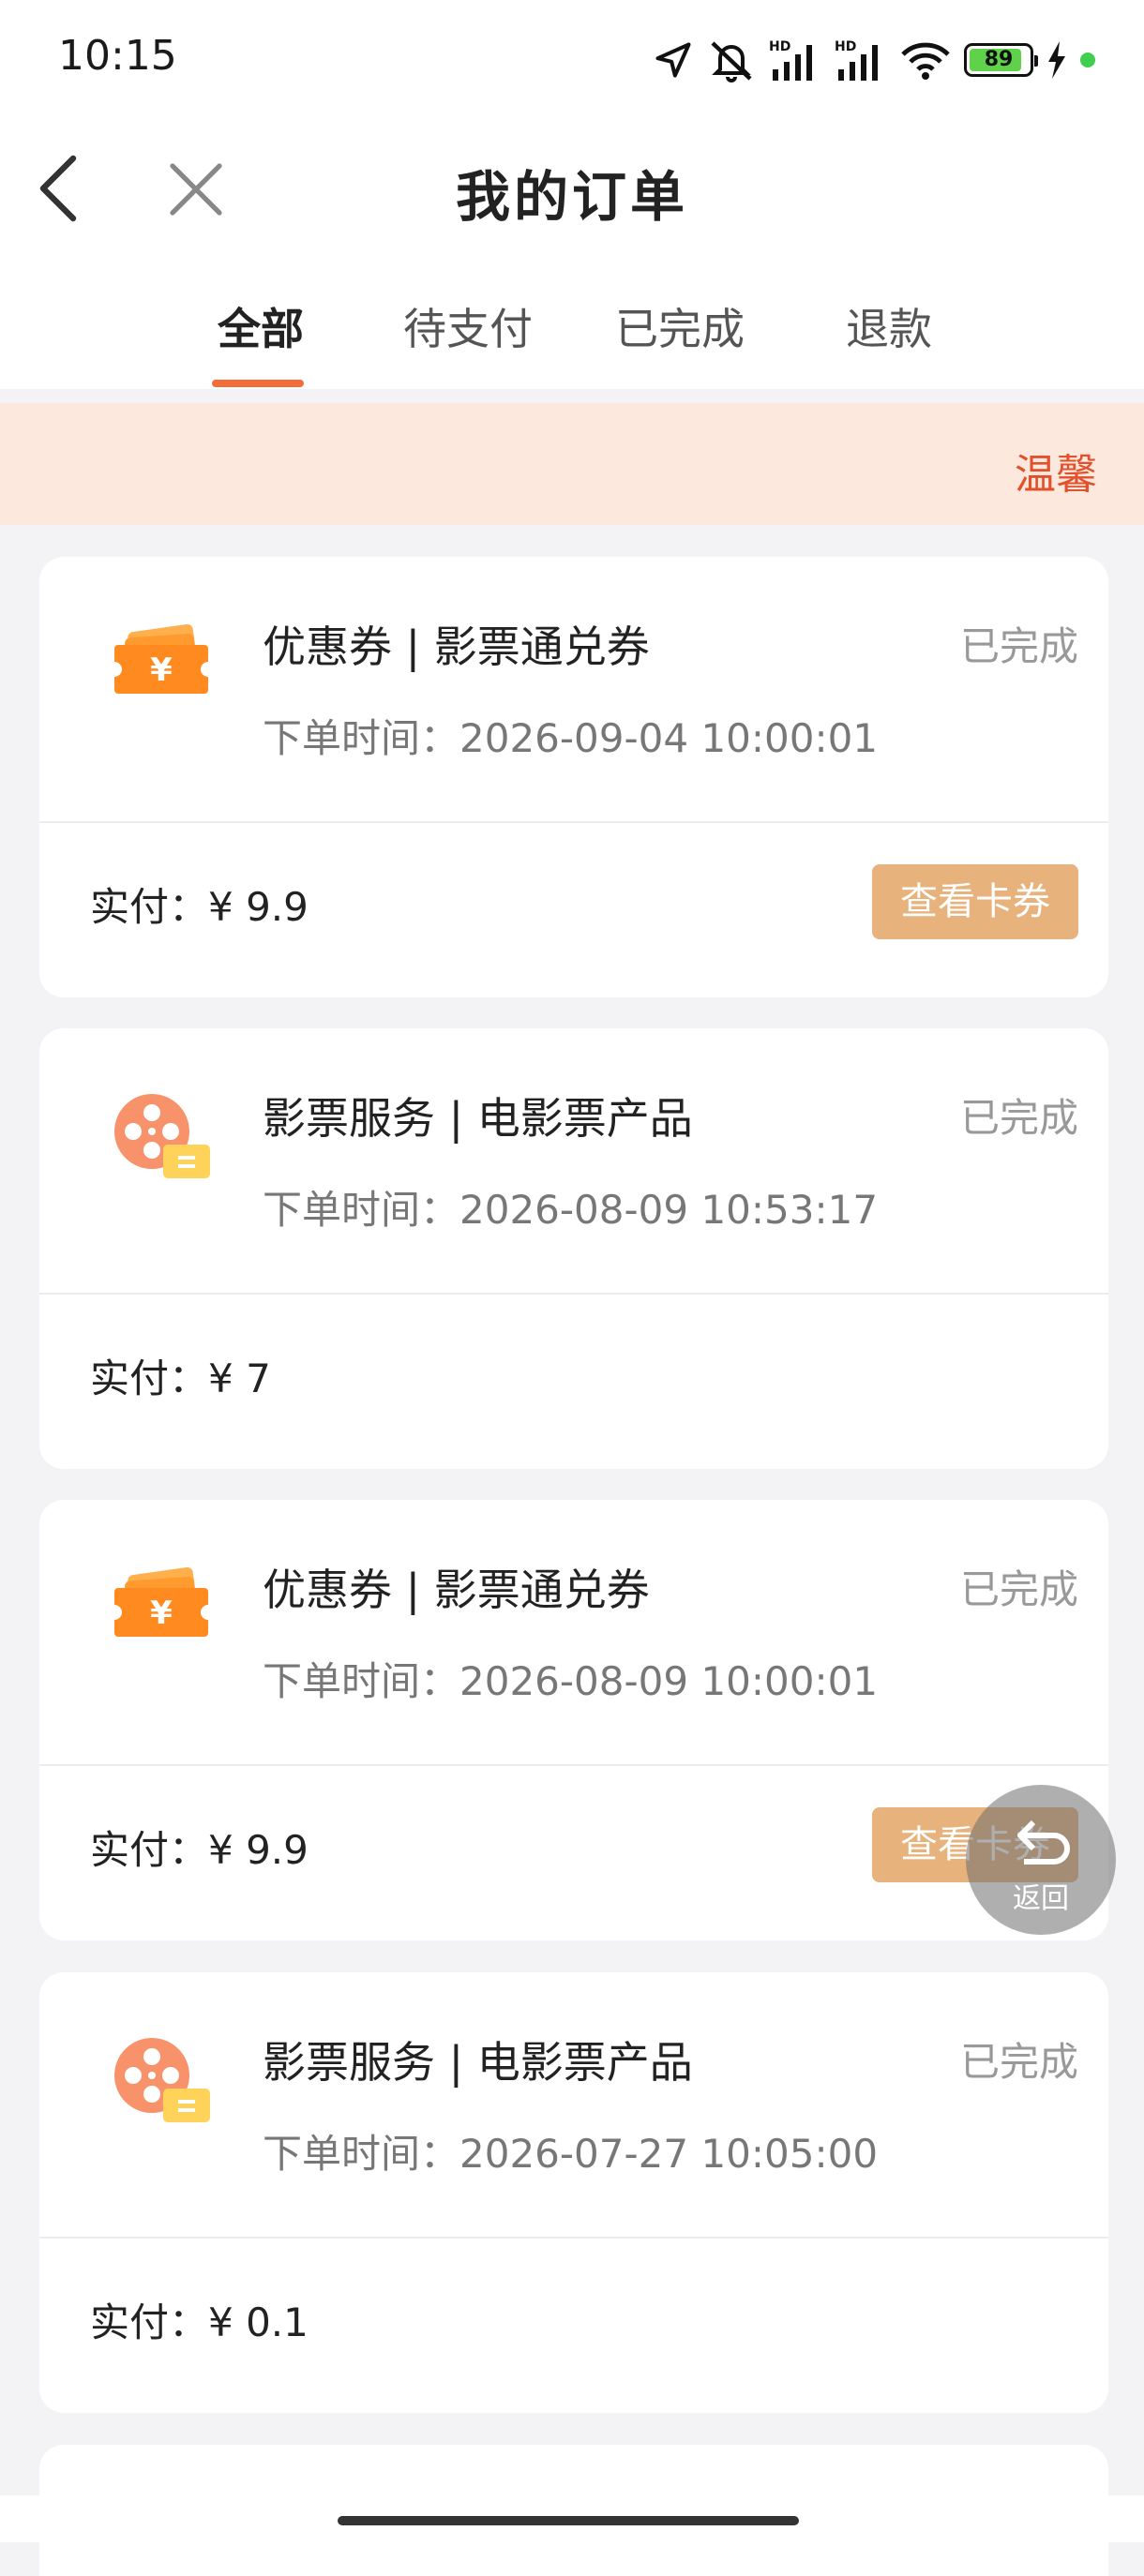  I want to click on status-bar: 10:15 HD HD 89, so click(572, 59).